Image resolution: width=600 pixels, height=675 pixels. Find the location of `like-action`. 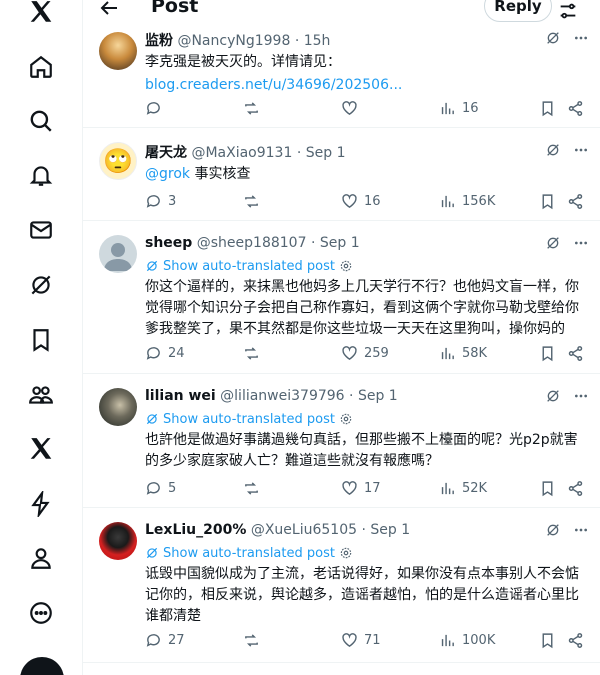

like-action is located at coordinates (352, 108).